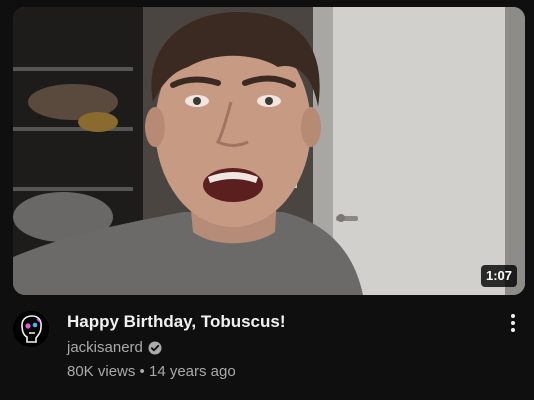  I want to click on channel-name: jackisanerd, so click(105, 348).